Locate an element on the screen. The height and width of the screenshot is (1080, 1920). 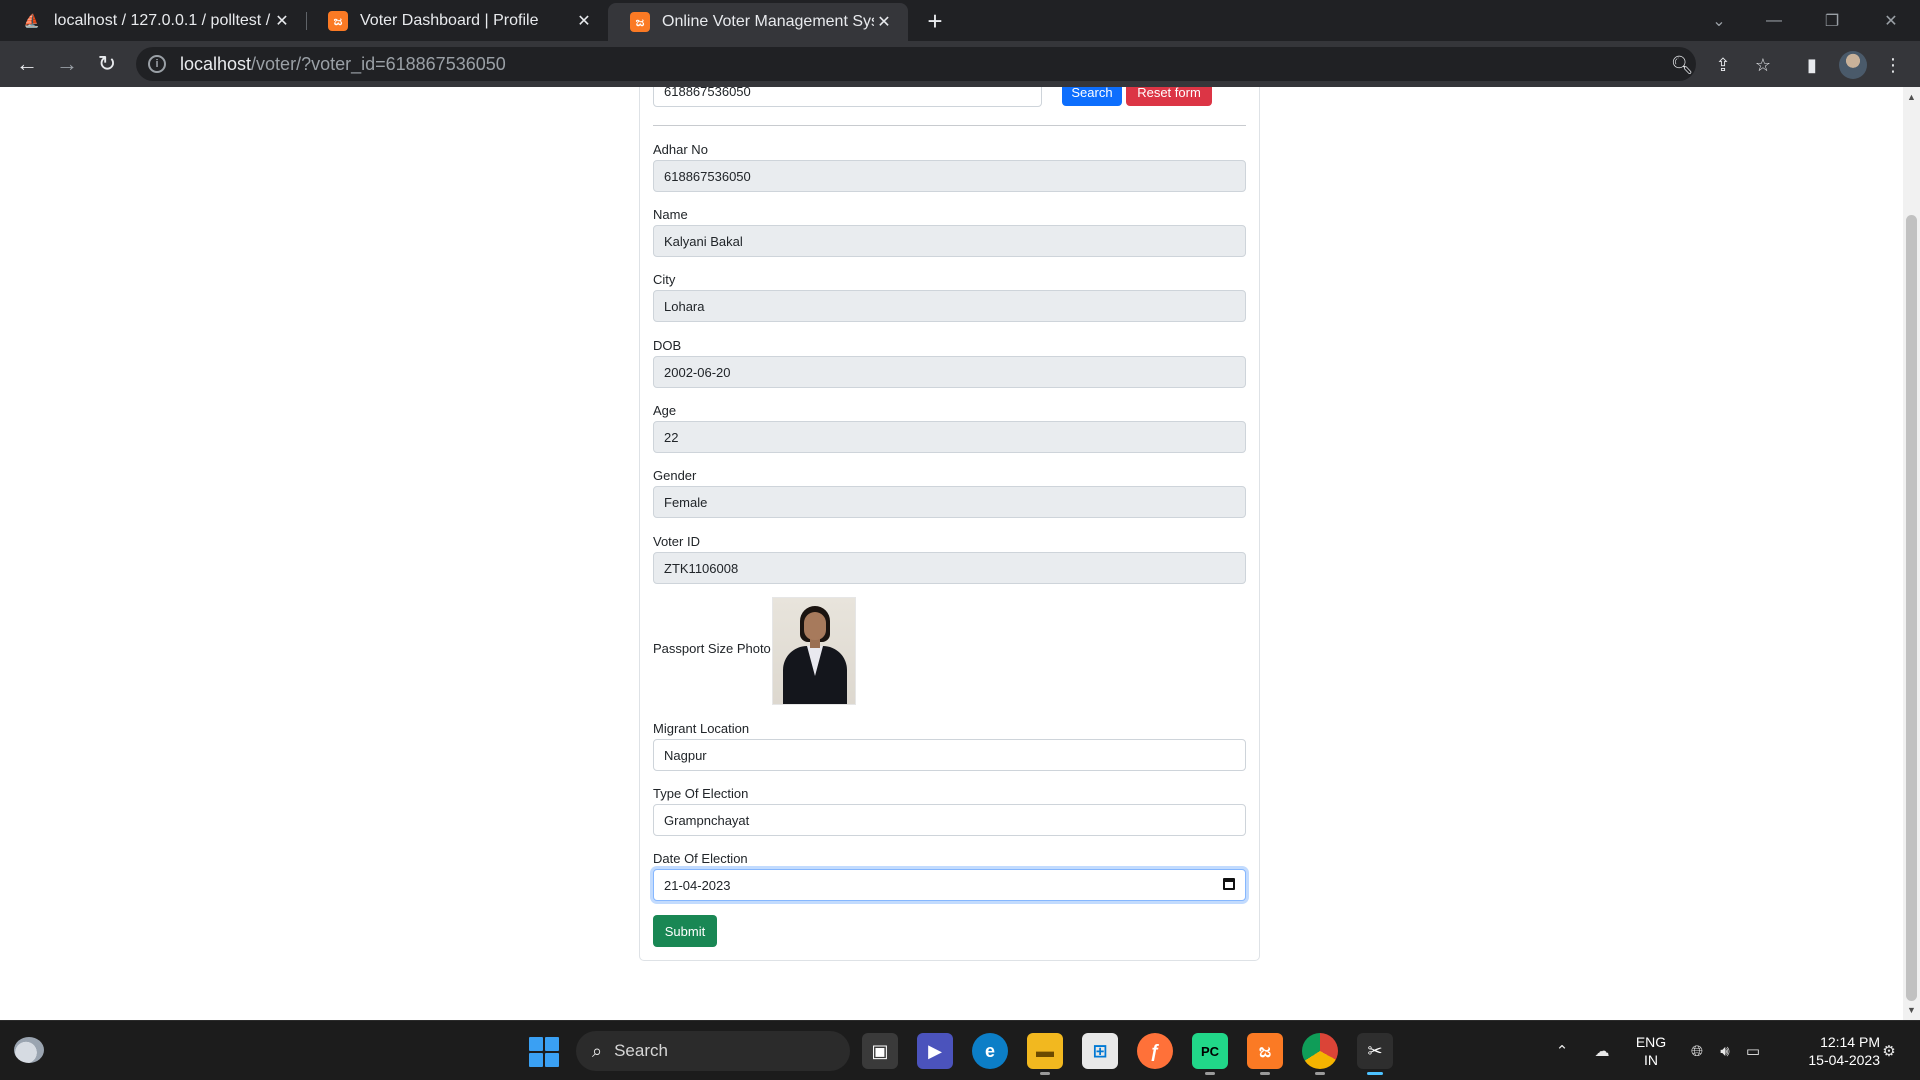
city-field: Lohara is located at coordinates (949, 306).